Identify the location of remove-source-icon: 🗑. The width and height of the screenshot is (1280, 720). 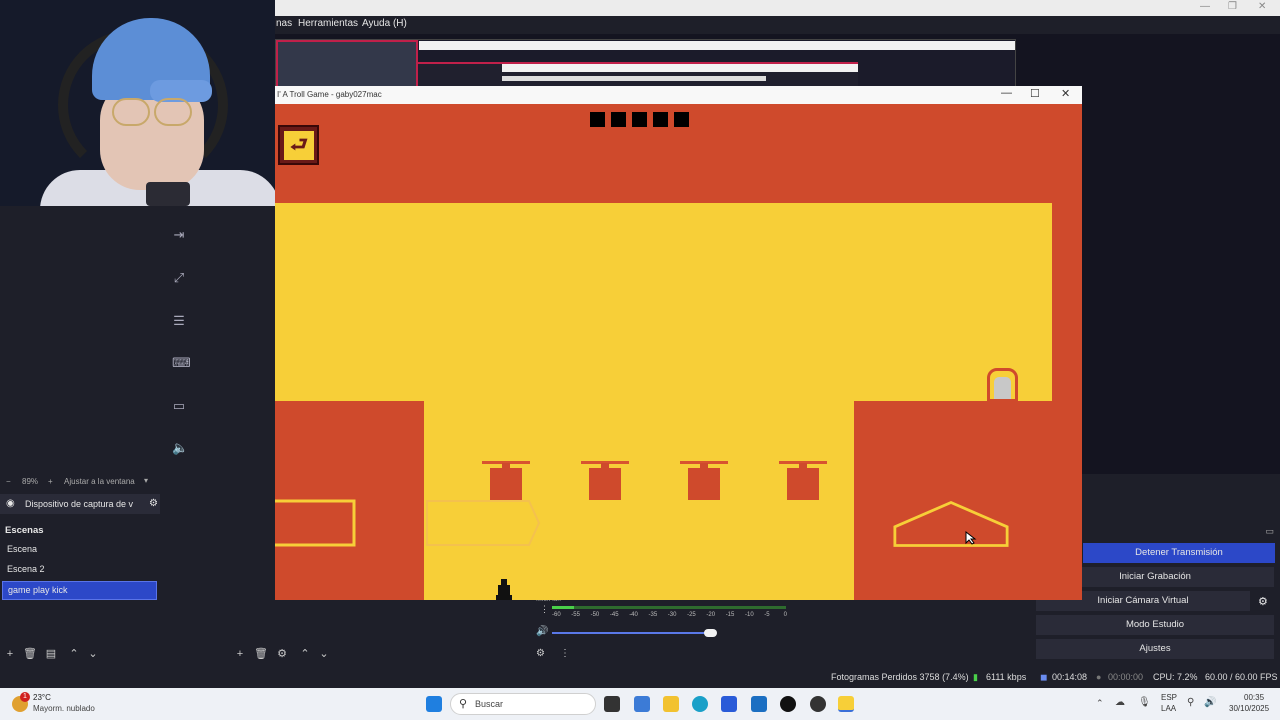
(261, 654).